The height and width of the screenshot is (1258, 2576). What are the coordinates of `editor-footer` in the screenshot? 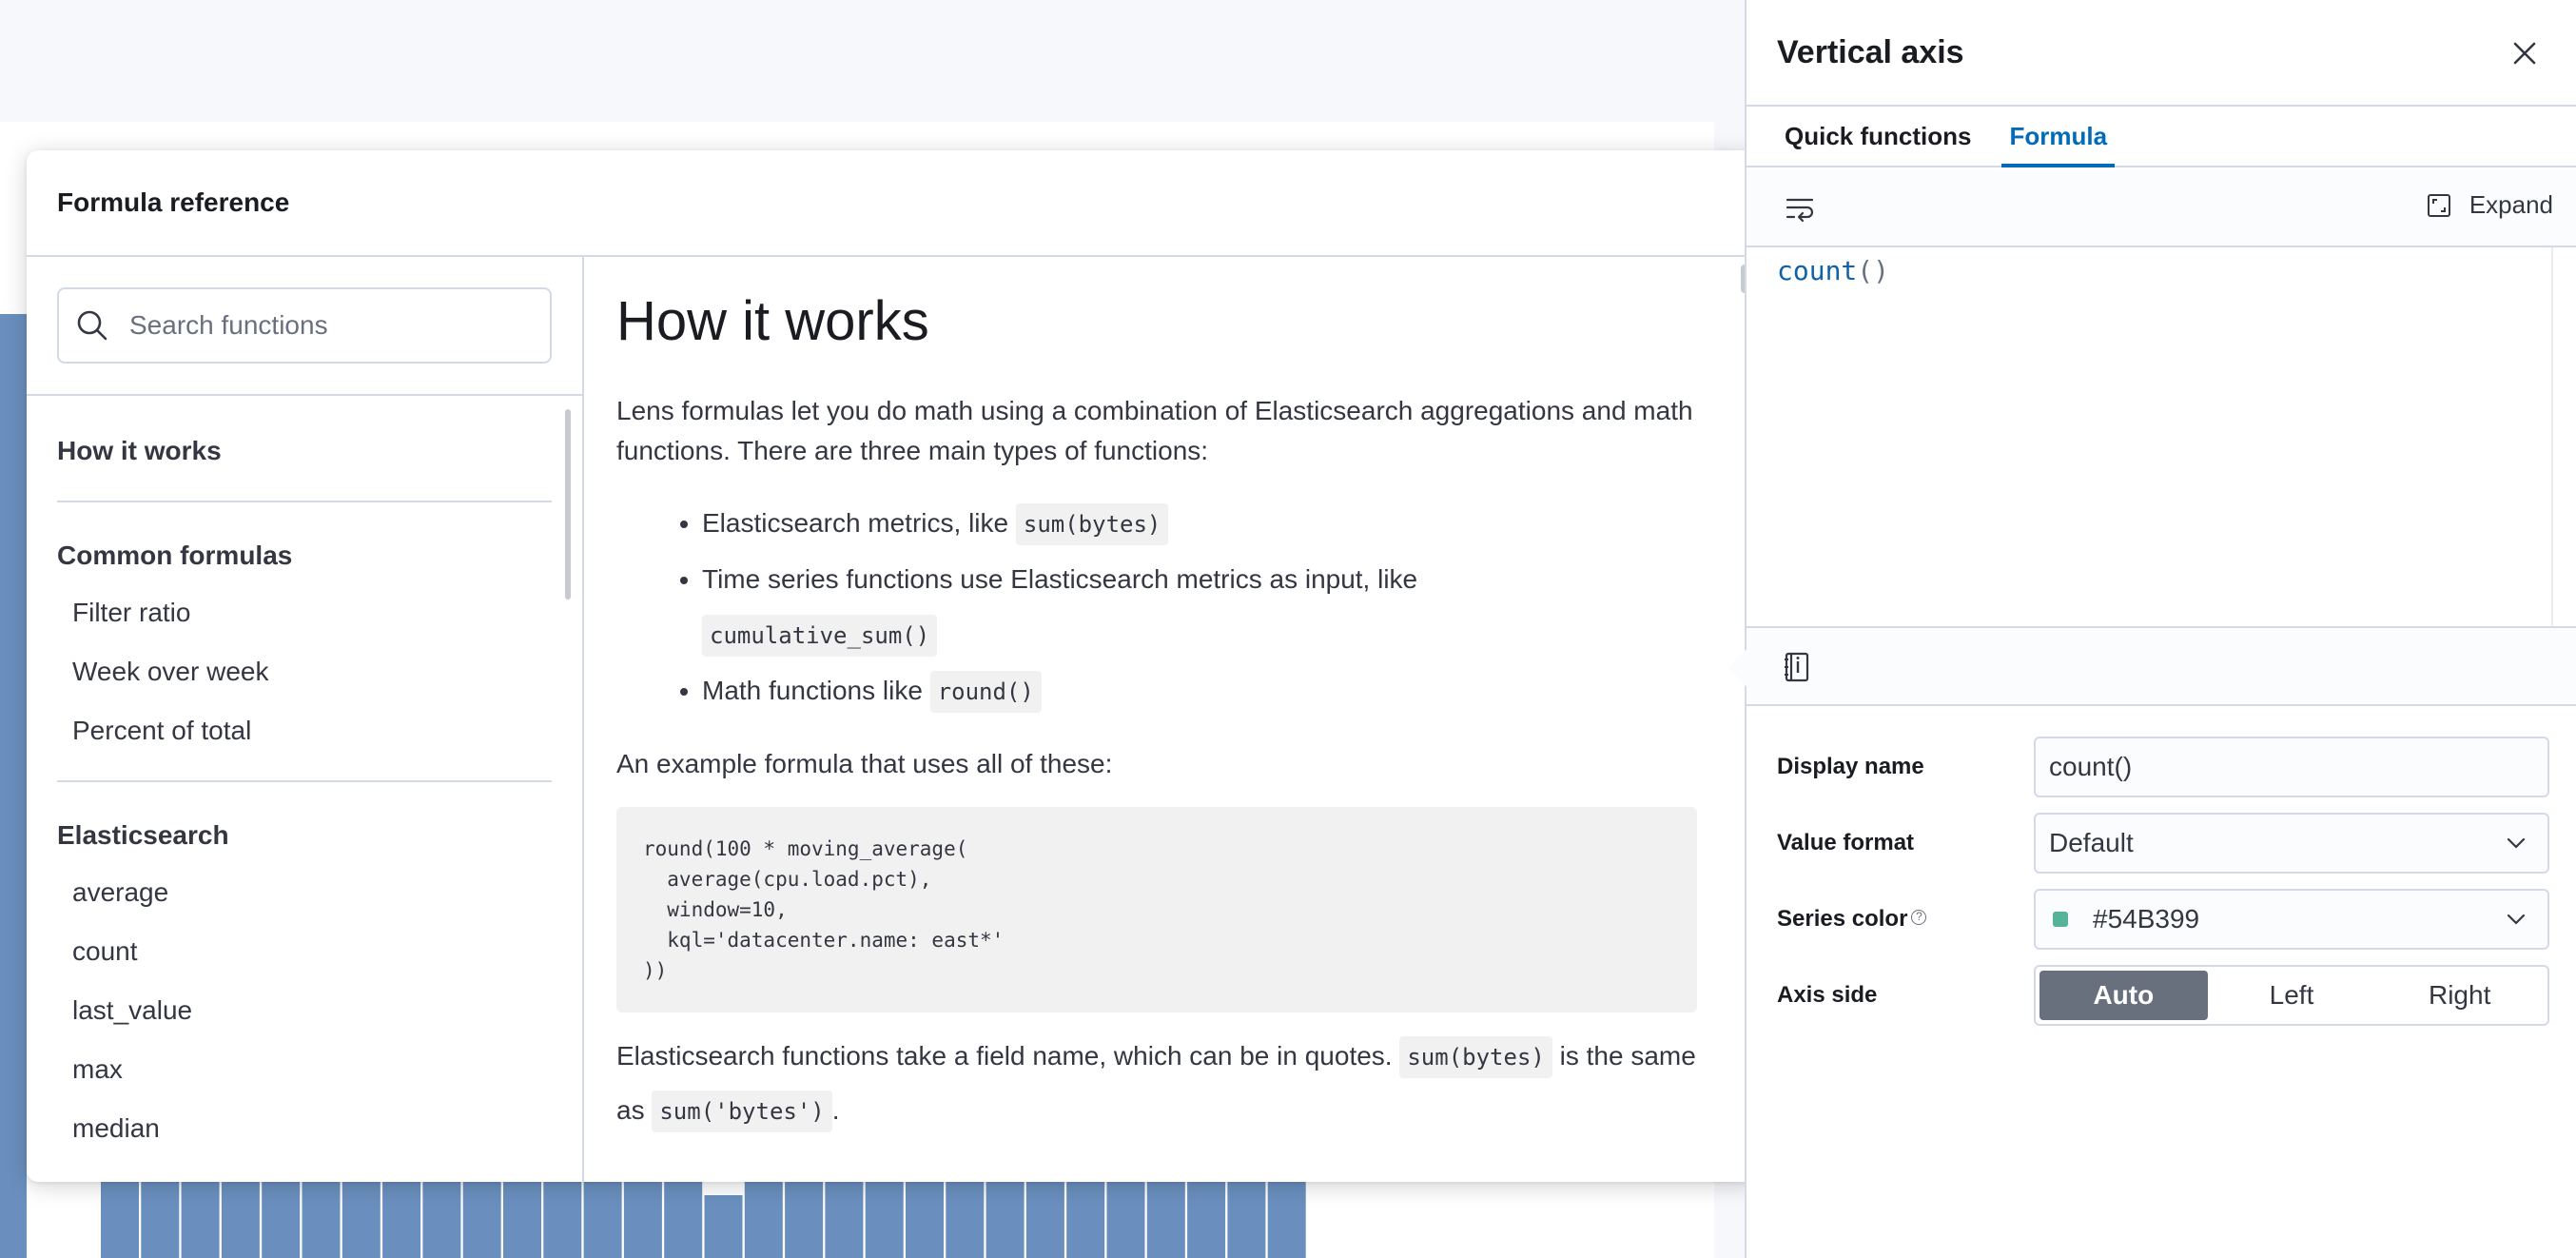 It's located at (2153, 666).